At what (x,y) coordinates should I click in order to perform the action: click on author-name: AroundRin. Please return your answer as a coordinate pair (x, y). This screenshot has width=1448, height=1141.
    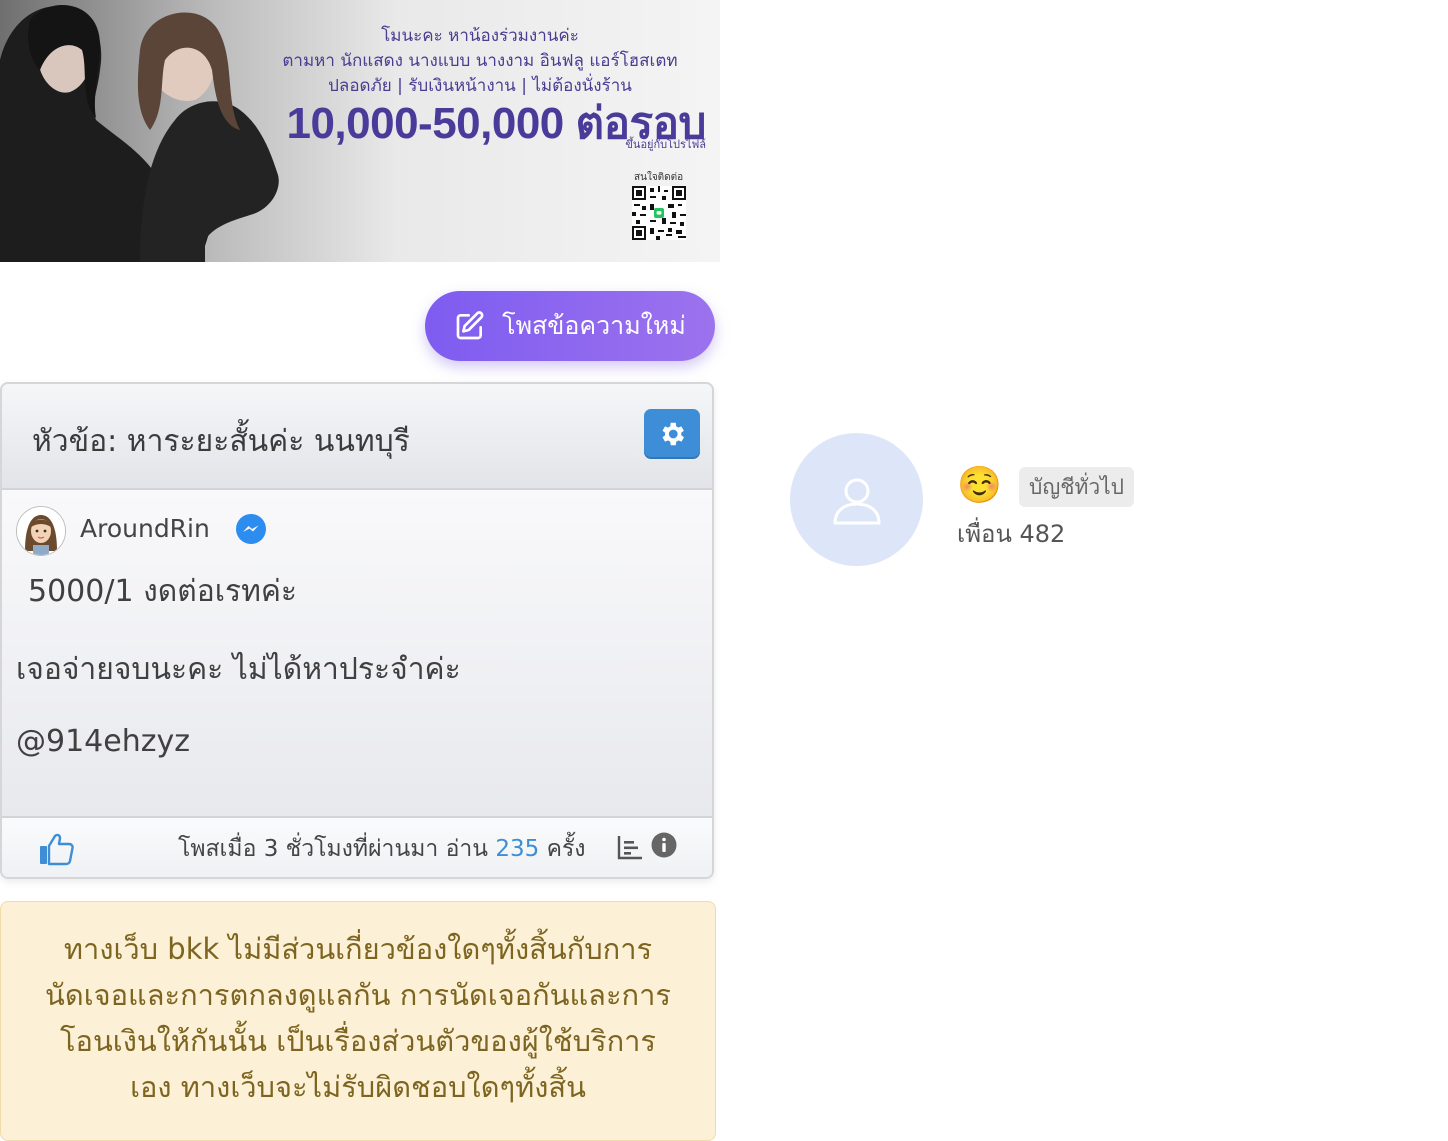
    Looking at the image, I should click on (145, 528).